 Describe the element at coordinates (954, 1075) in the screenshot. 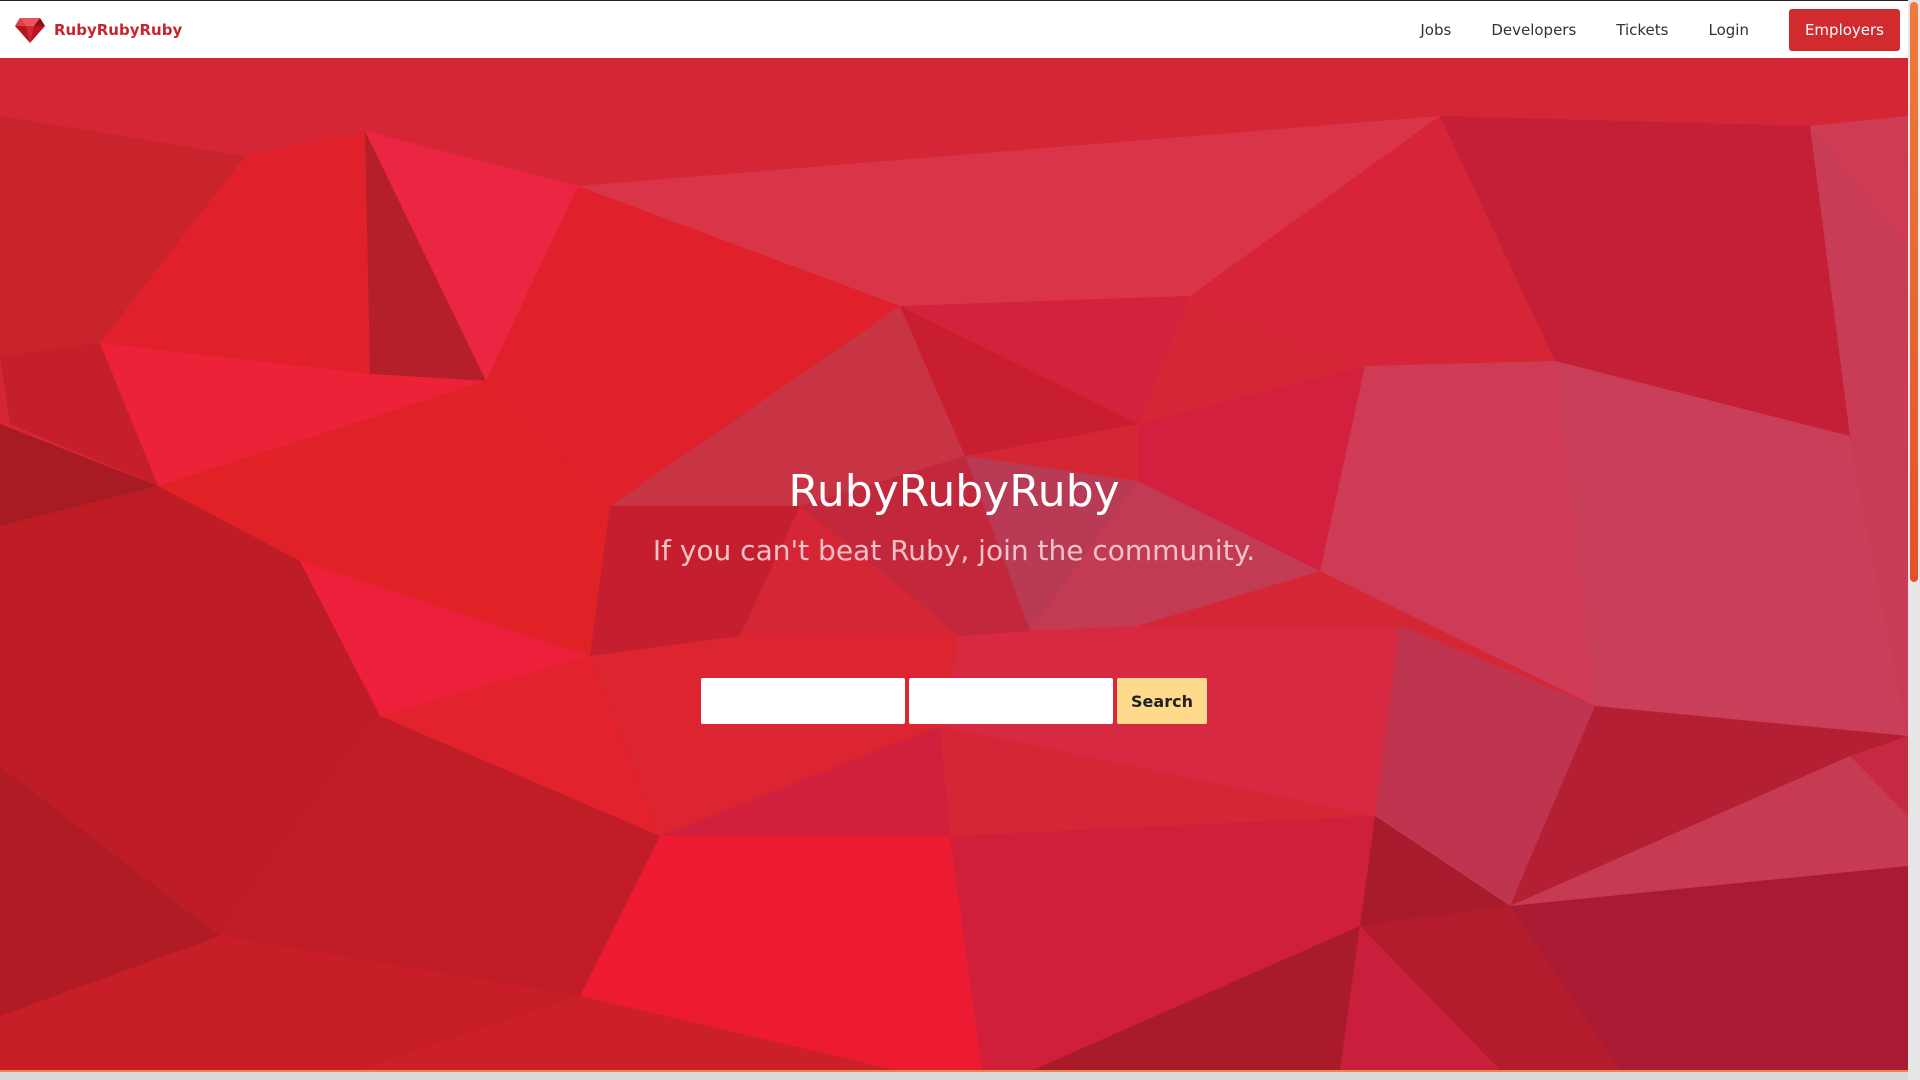

I see `page-bottom-strip` at that location.